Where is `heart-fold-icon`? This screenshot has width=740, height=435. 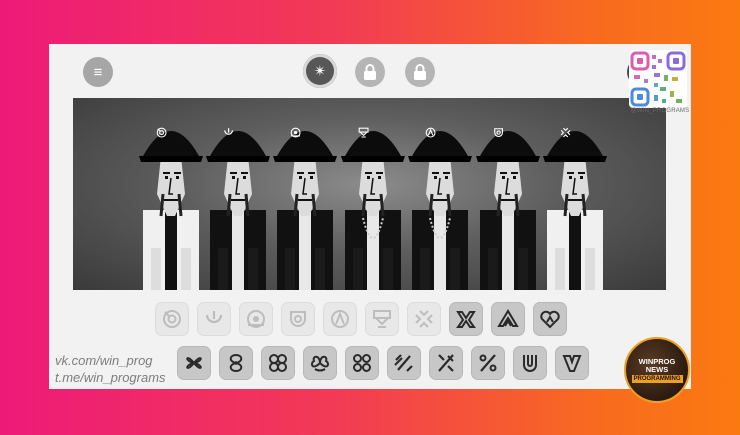 heart-fold-icon is located at coordinates (550, 319).